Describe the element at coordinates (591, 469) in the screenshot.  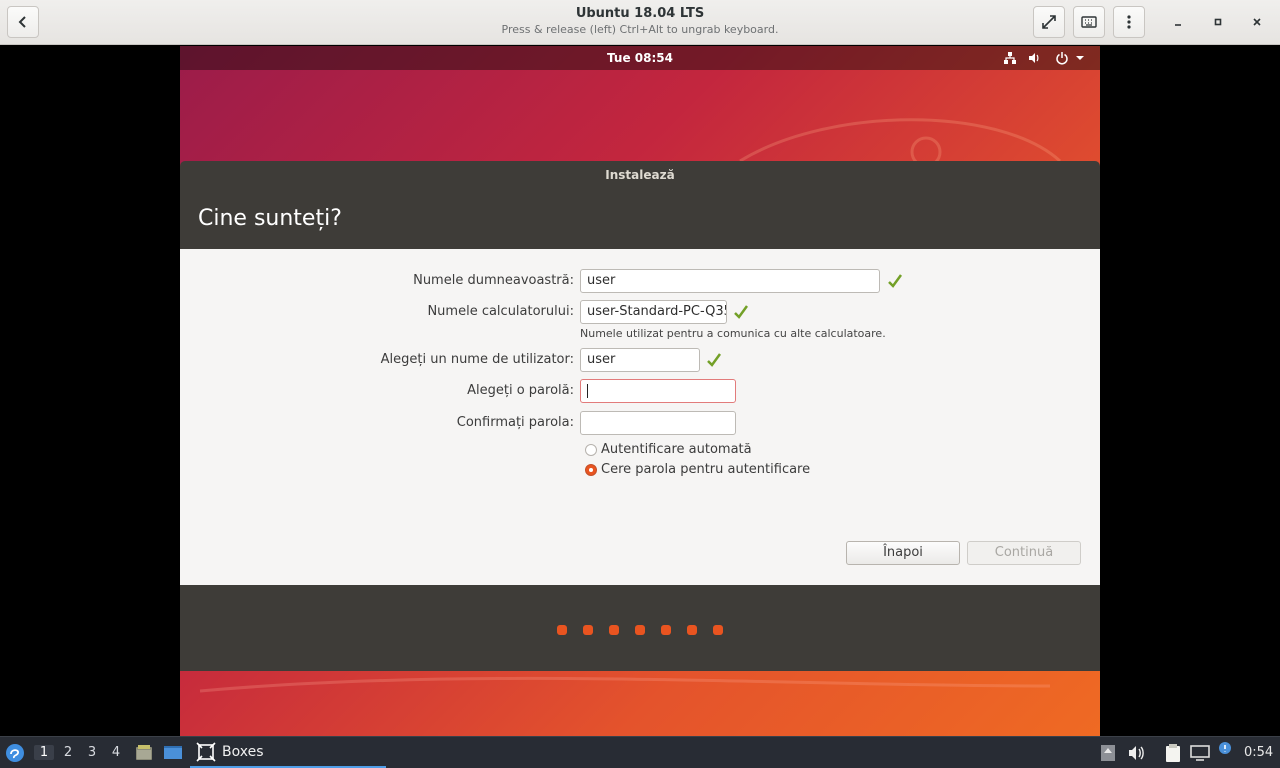
I see `radio-checked-icon` at that location.